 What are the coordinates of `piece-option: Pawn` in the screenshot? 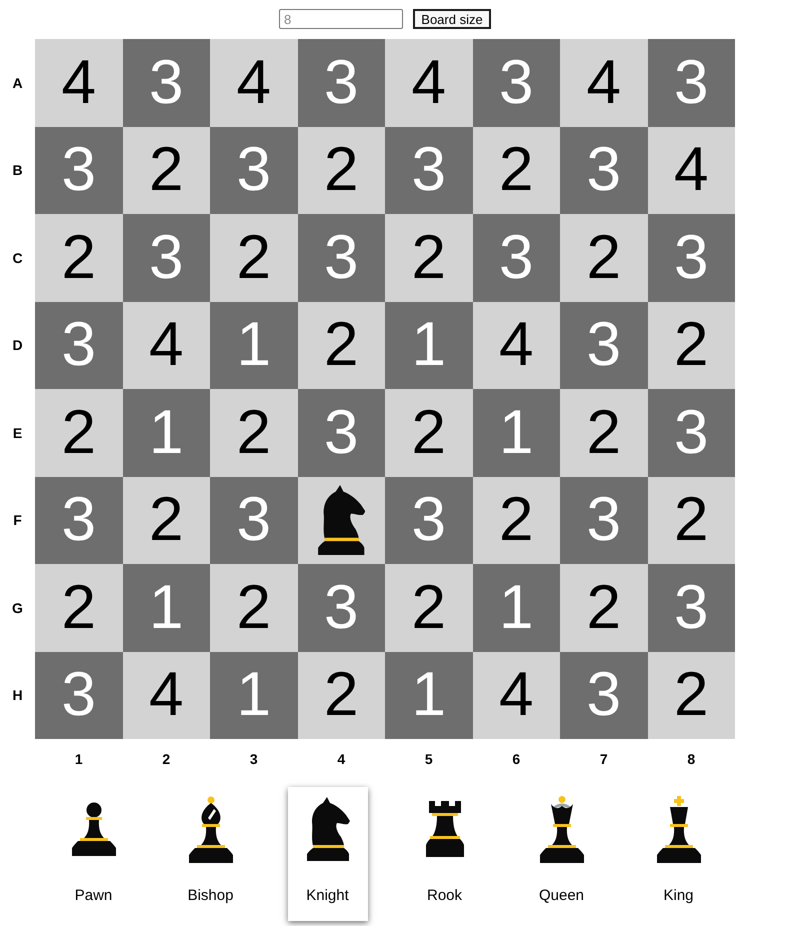 It's located at (94, 854).